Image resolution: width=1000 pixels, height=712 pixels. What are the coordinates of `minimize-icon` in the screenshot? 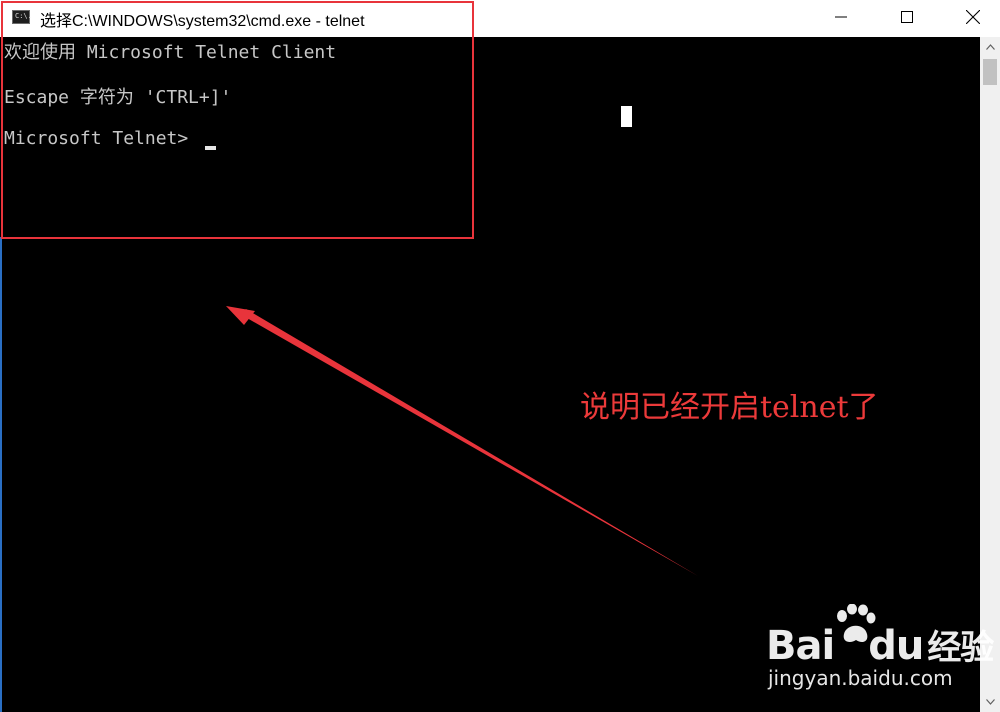 It's located at (841, 17).